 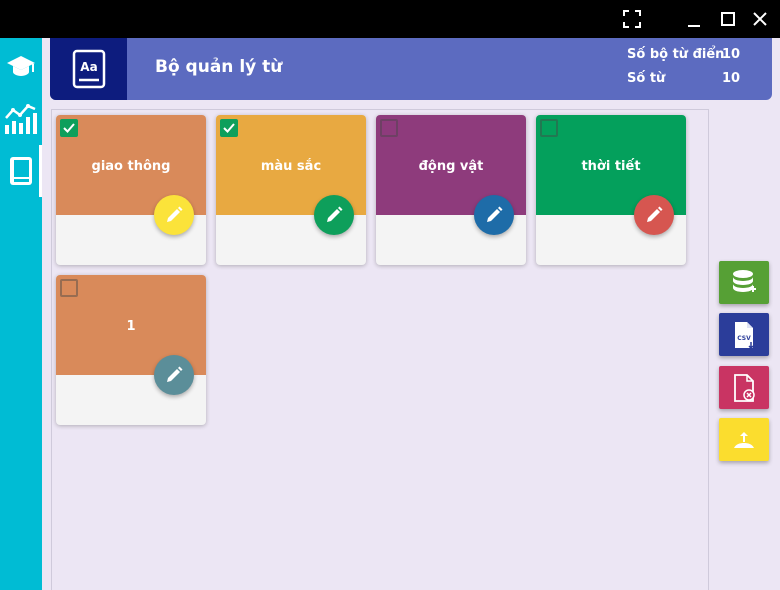 What do you see at coordinates (21, 314) in the screenshot?
I see `sidebar` at bounding box center [21, 314].